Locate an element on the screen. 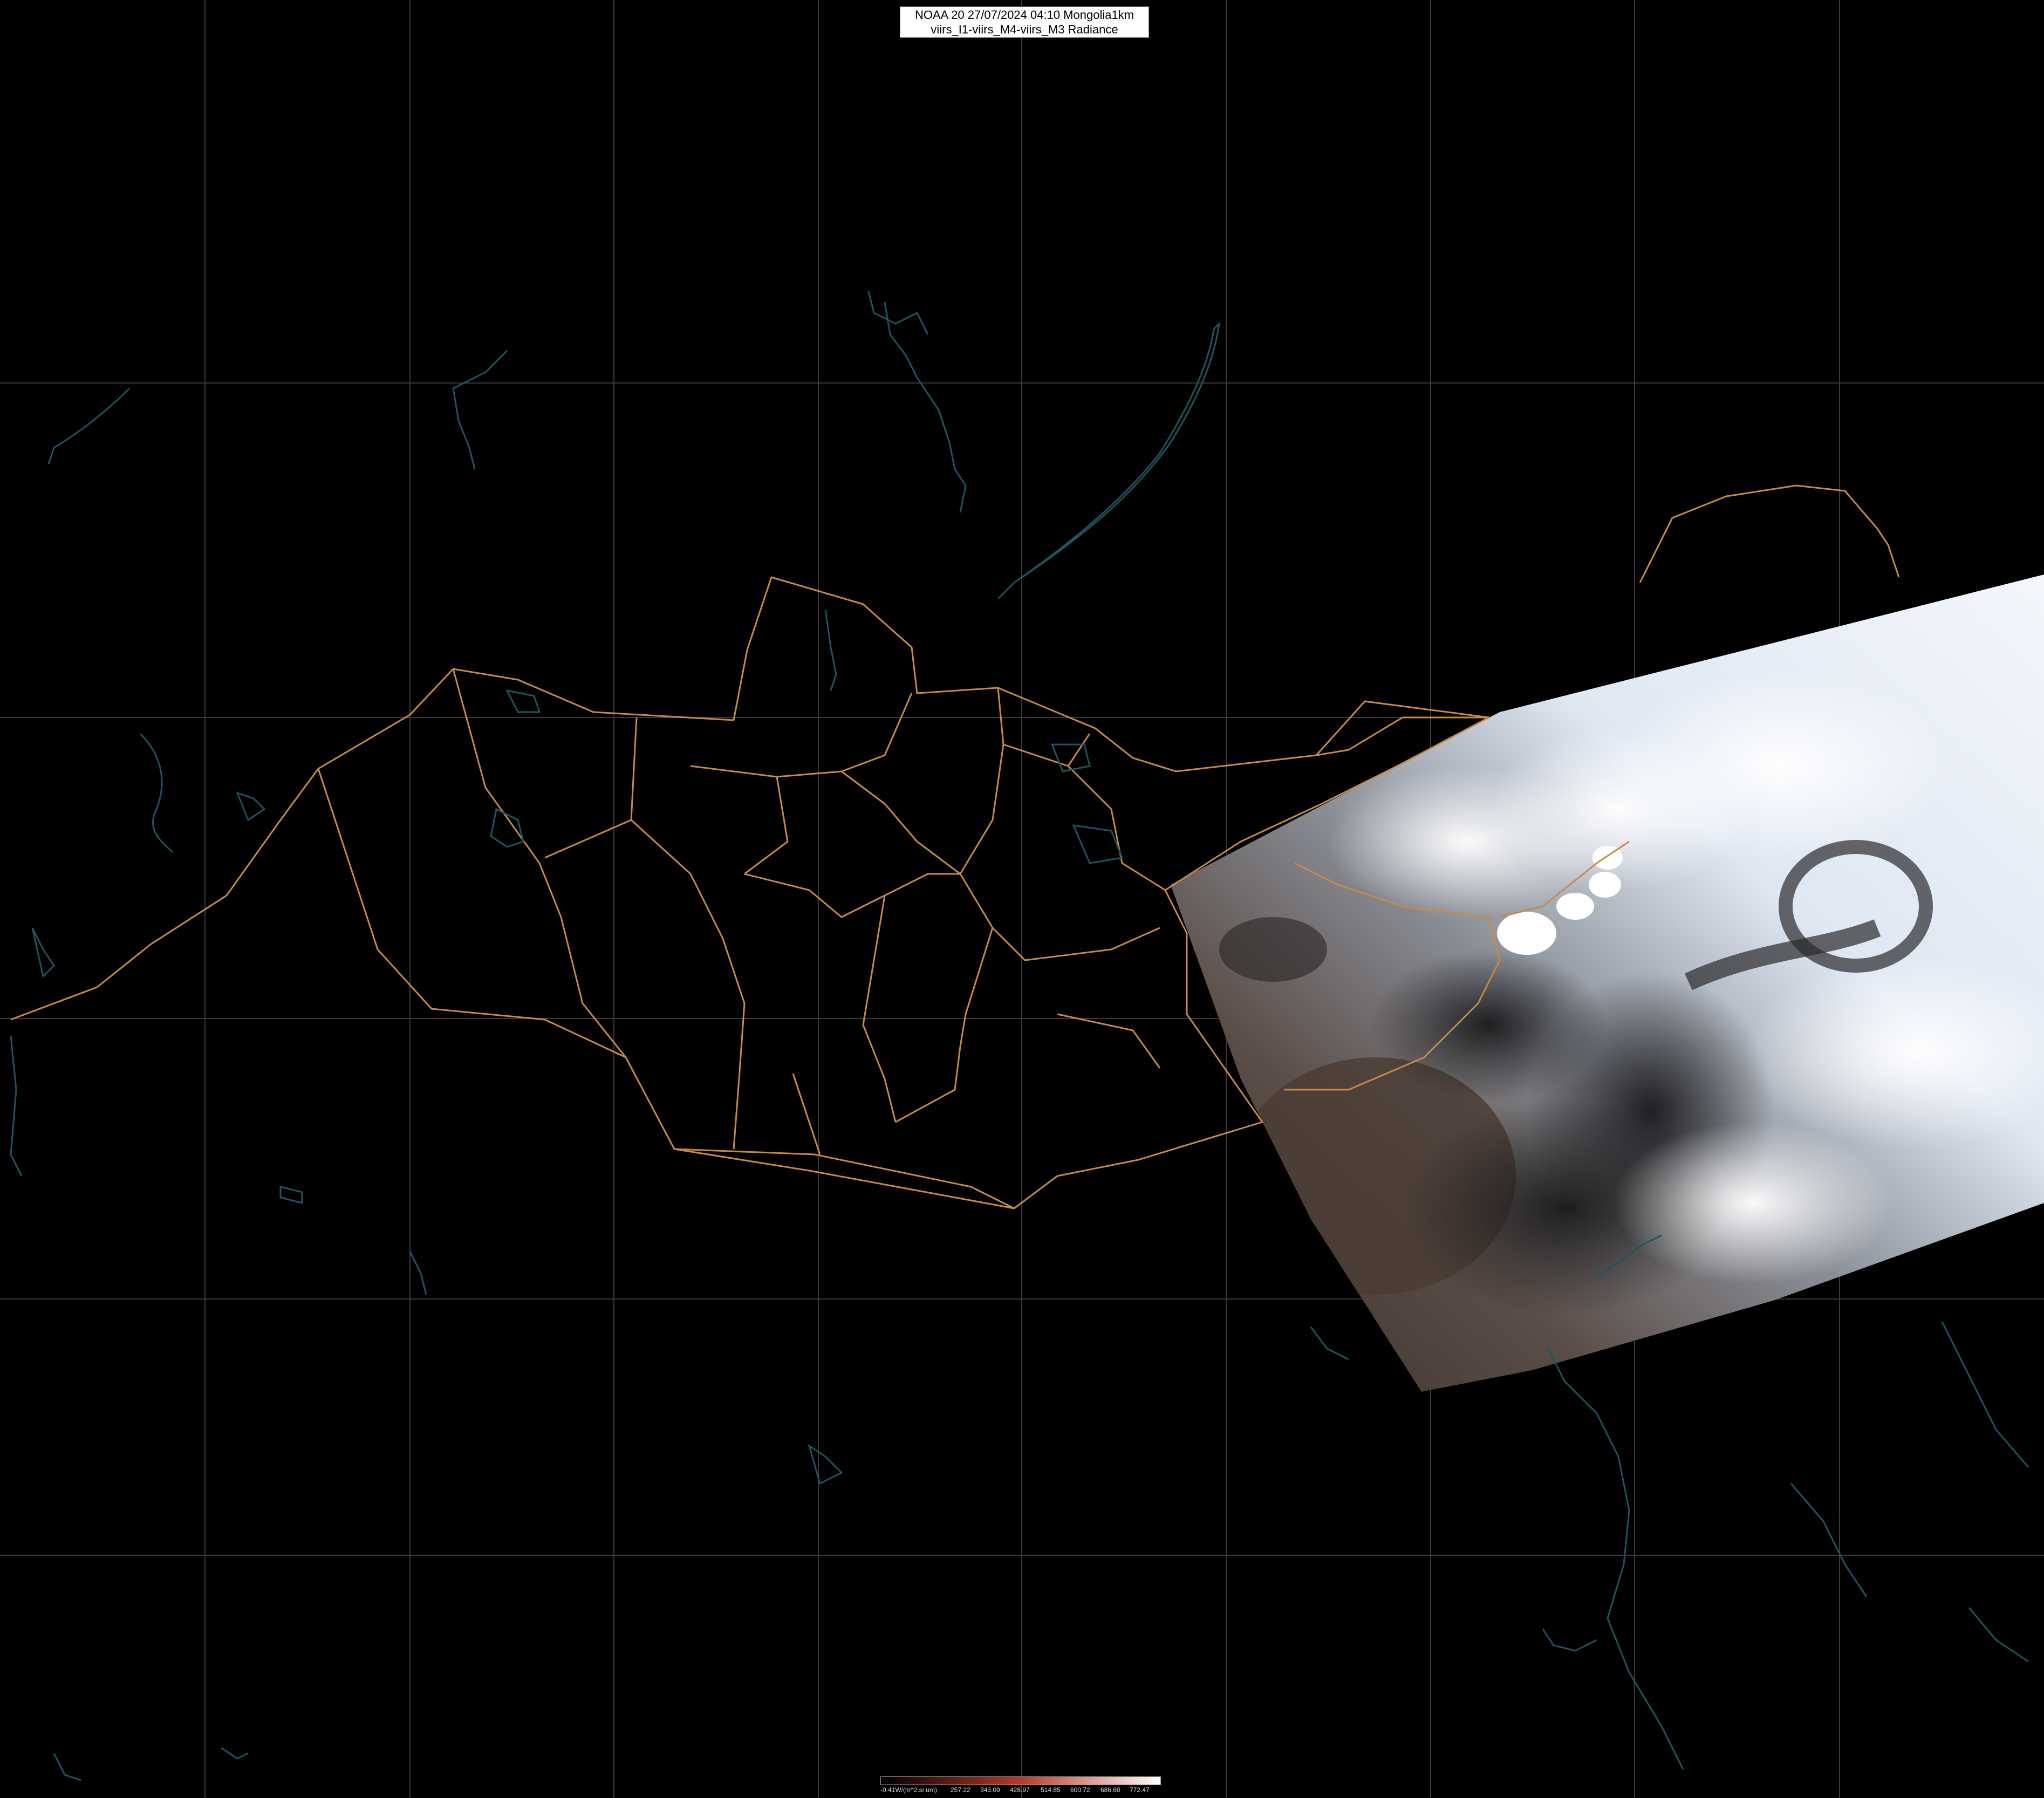 This screenshot has width=2044, height=1798. legend-tick: 686.60 is located at coordinates (1110, 1790).